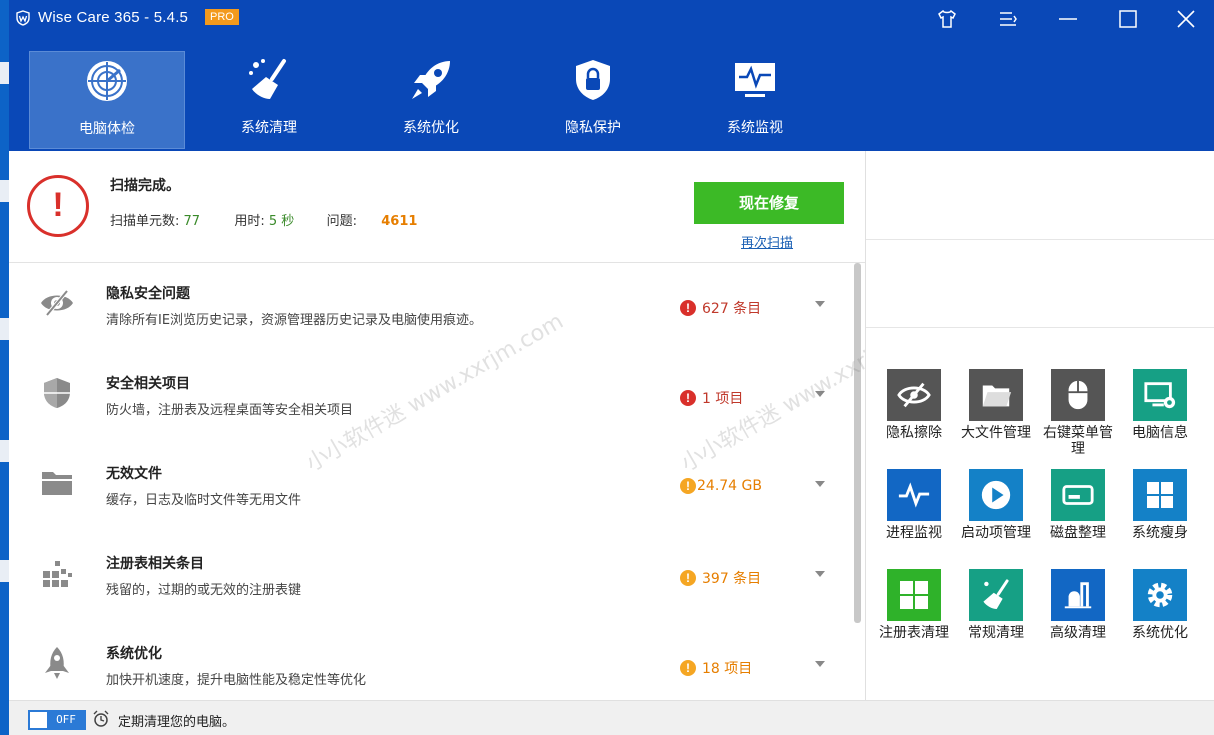 The height and width of the screenshot is (735, 1214). I want to click on item-title: 隐私安全问题, so click(148, 294).